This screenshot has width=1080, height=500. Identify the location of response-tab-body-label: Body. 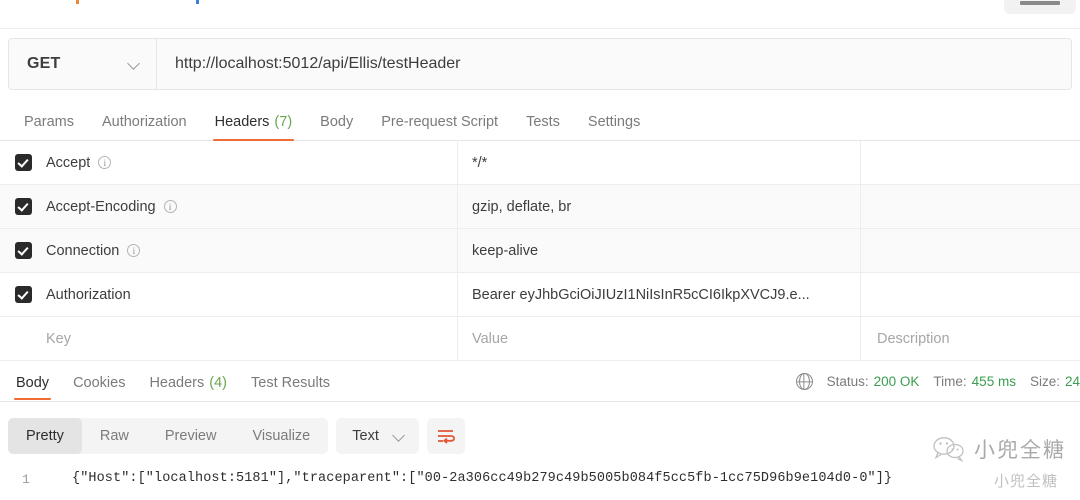
(33, 383).